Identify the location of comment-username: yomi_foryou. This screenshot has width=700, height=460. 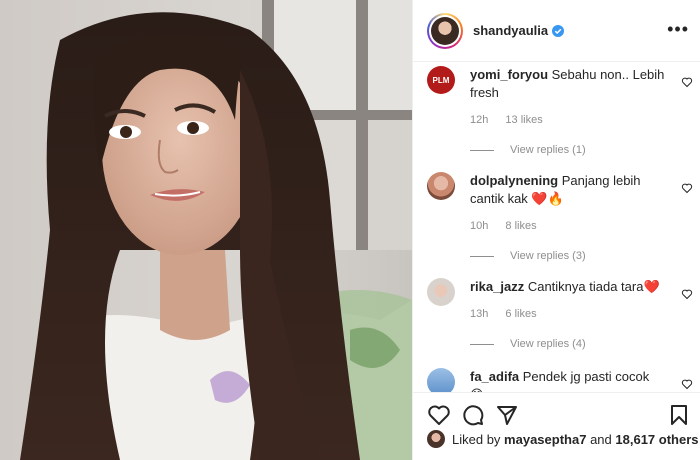
(509, 74).